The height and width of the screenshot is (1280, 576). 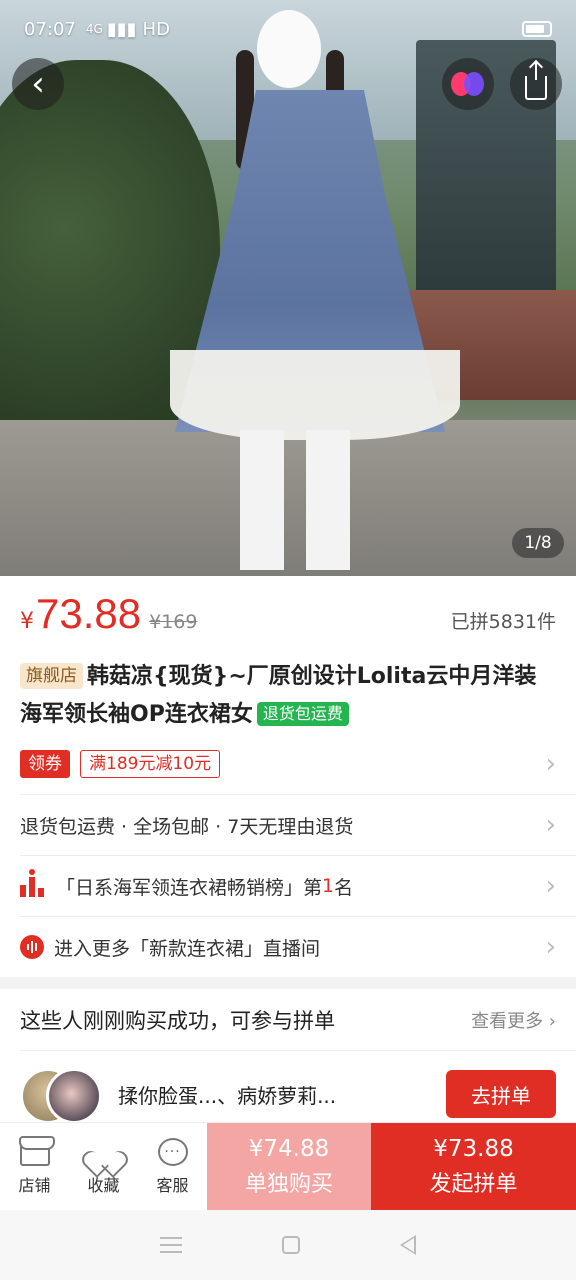 What do you see at coordinates (315, 395) in the screenshot?
I see `photo-dress-frill` at bounding box center [315, 395].